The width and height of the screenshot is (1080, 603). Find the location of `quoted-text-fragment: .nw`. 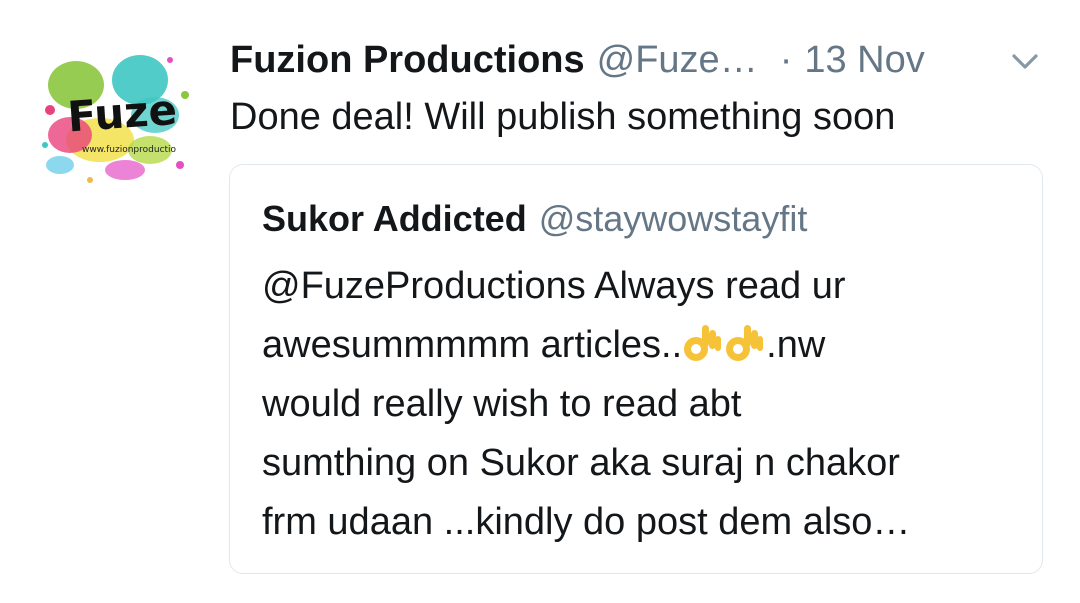

quoted-text-fragment: .nw is located at coordinates (796, 345).